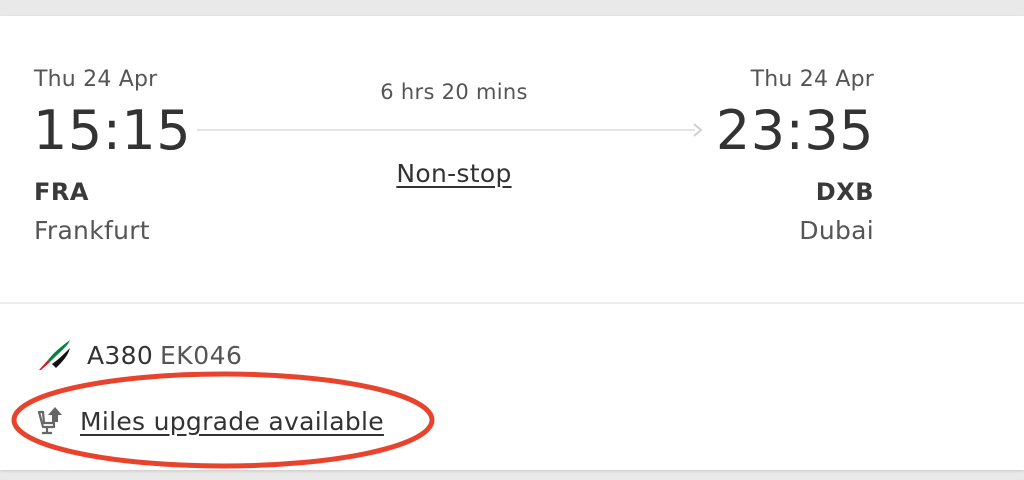  I want to click on departure-city: Frankfurt, so click(92, 230).